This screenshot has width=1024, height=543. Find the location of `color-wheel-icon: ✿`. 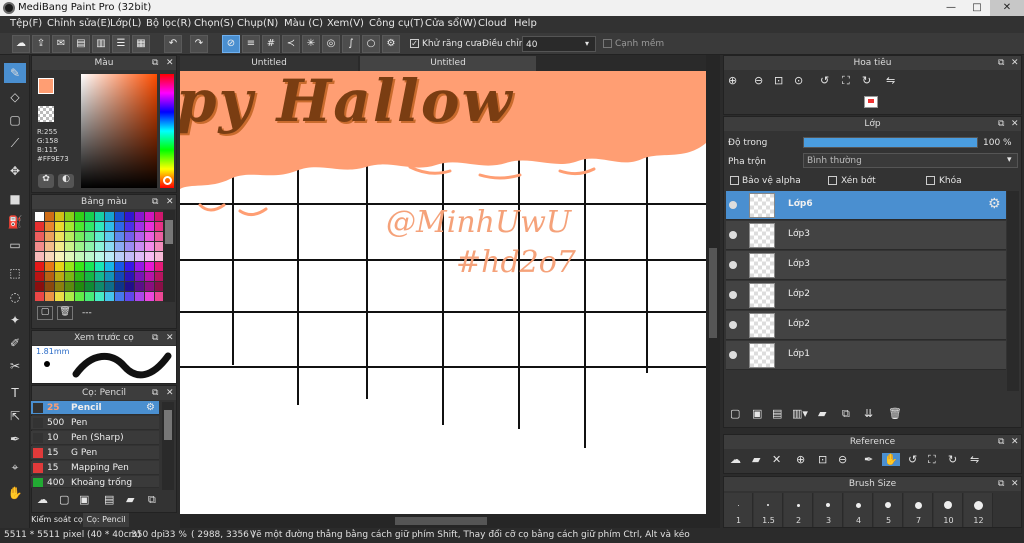

color-wheel-icon: ✿ is located at coordinates (46, 181).